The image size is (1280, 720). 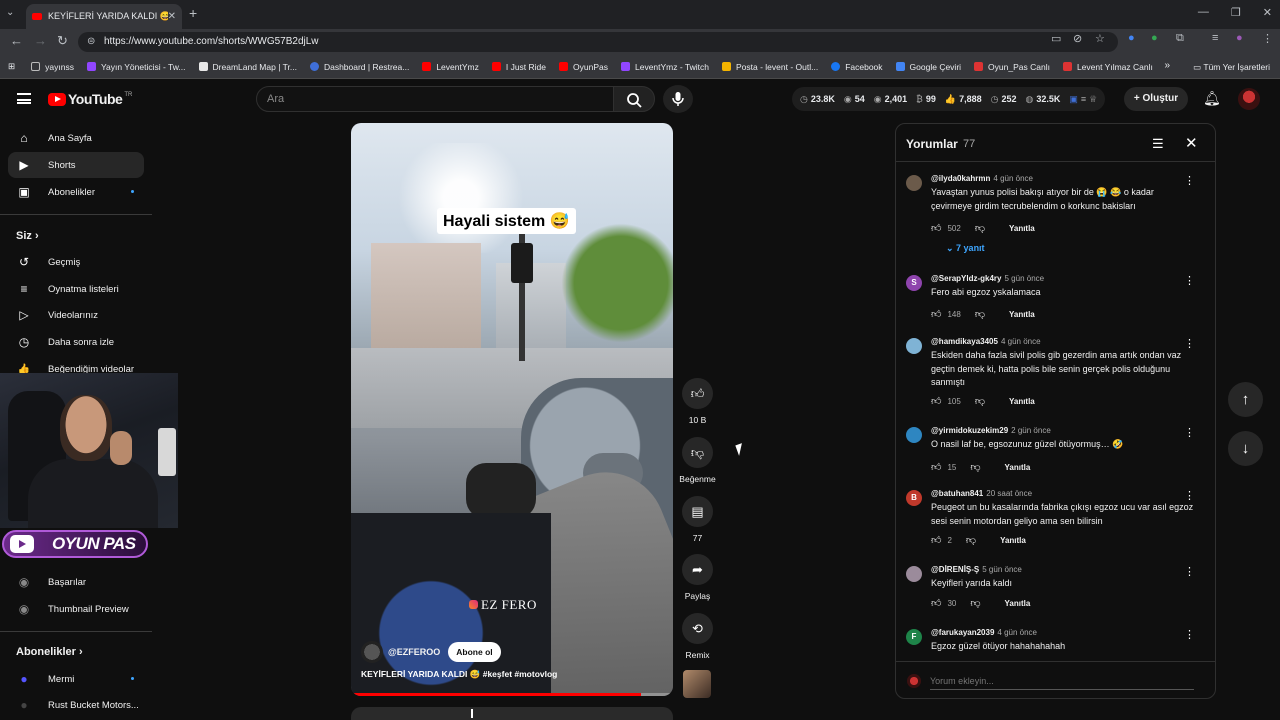 I want to click on bookmark-10: Google Çeviri, so click(x=928, y=67).